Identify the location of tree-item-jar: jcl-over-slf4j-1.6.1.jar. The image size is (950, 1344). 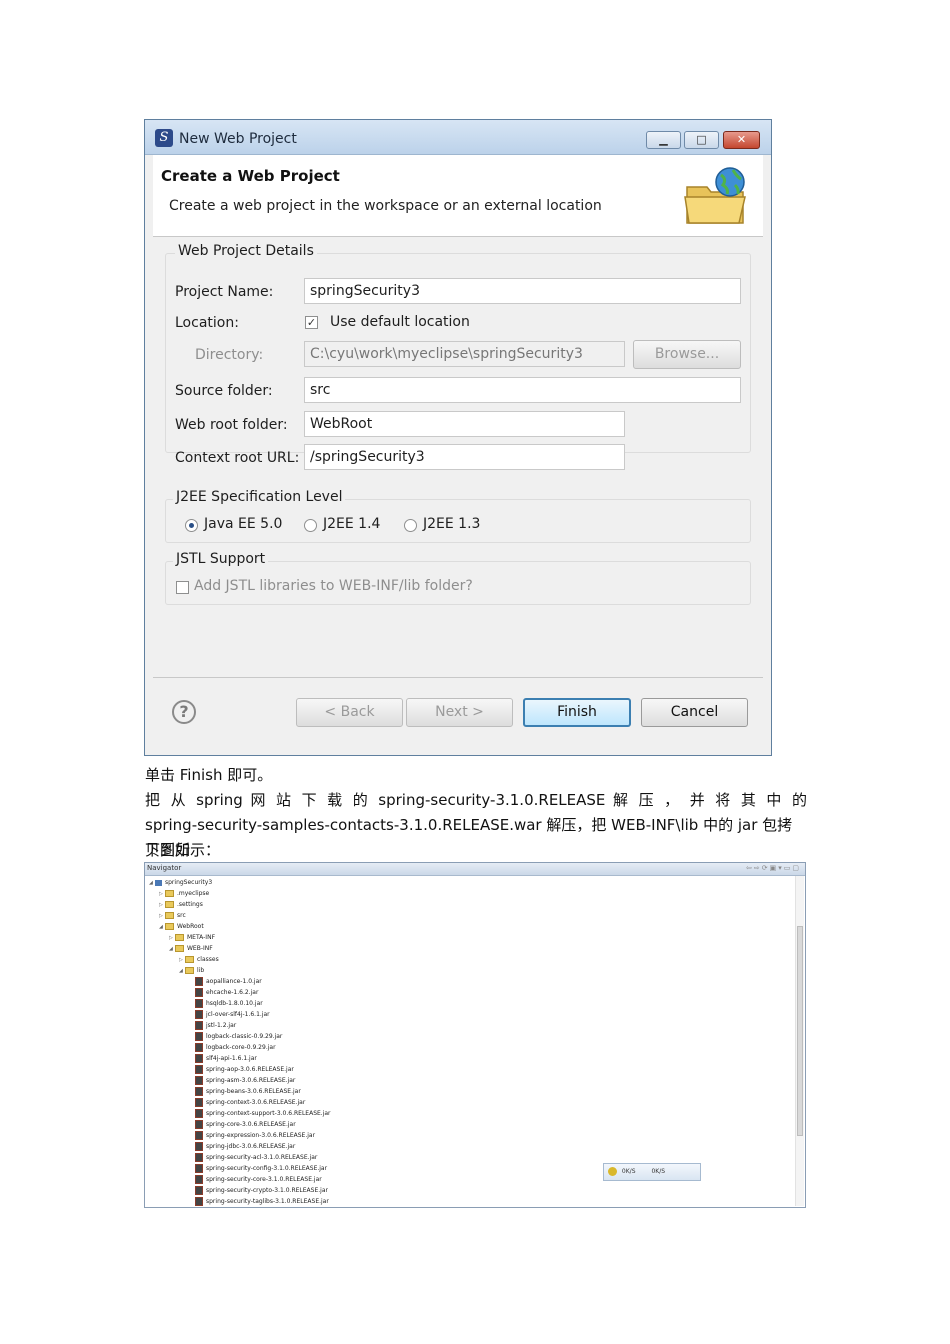
(229, 1014).